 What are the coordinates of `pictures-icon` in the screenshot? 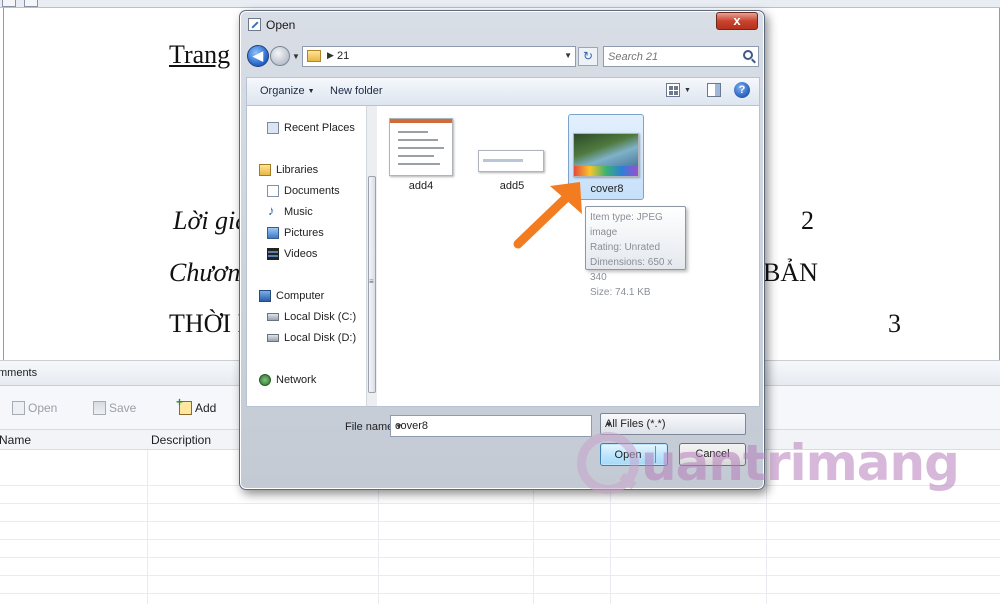 It's located at (273, 233).